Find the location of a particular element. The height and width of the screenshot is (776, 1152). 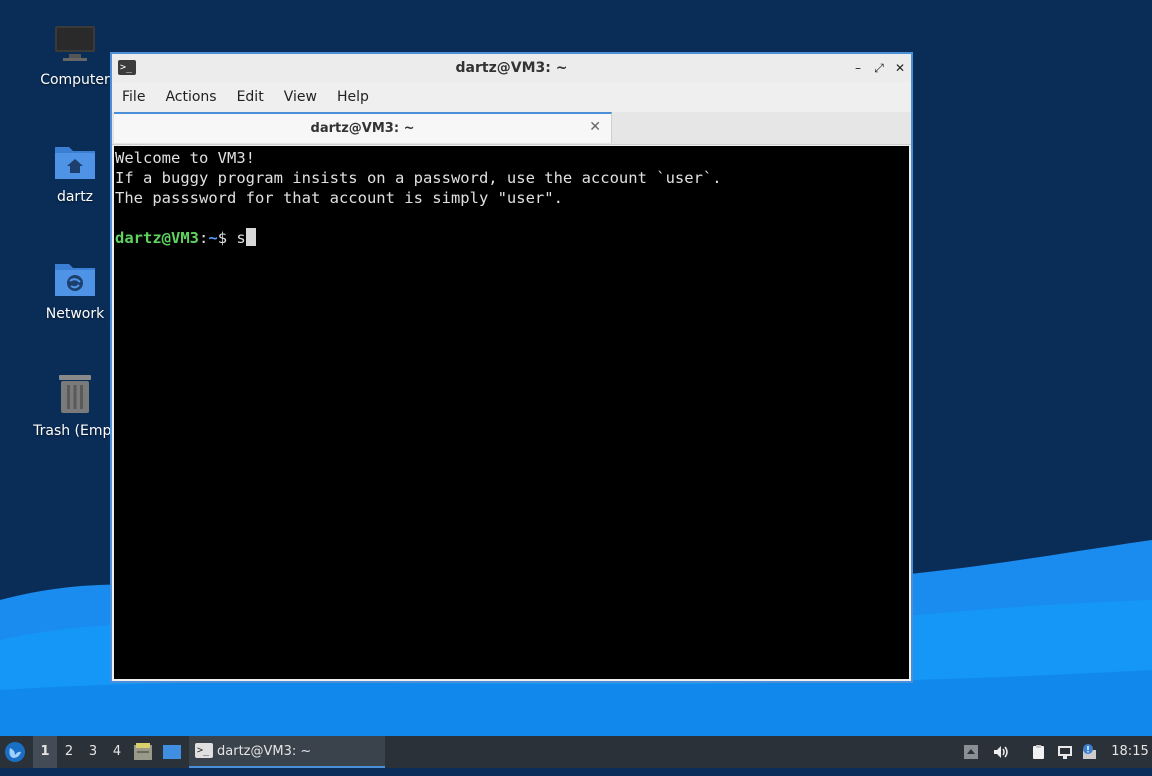

menu-bar: File Actions Edit View Help is located at coordinates (511, 97).